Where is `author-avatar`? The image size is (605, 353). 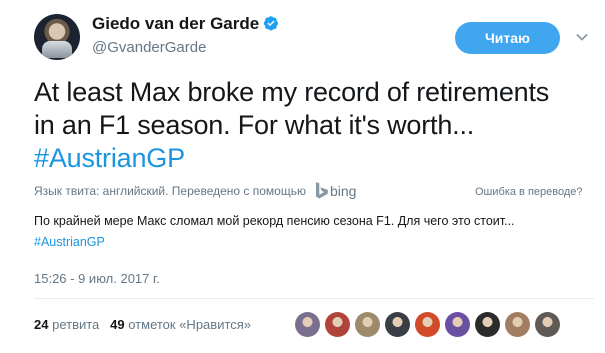 author-avatar is located at coordinates (57, 37).